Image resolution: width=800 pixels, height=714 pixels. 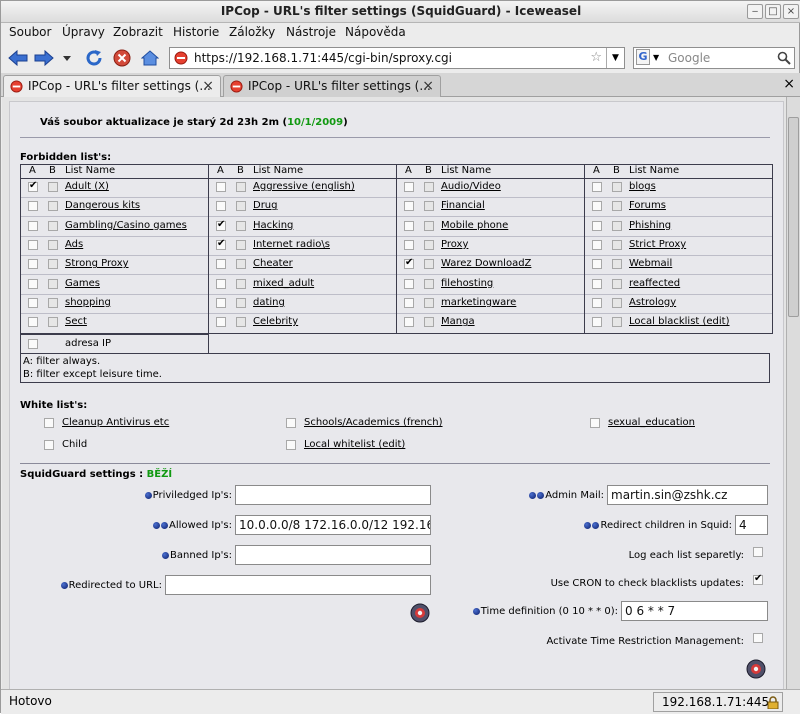 I want to click on search-engine-icon: G, so click(x=643, y=57).